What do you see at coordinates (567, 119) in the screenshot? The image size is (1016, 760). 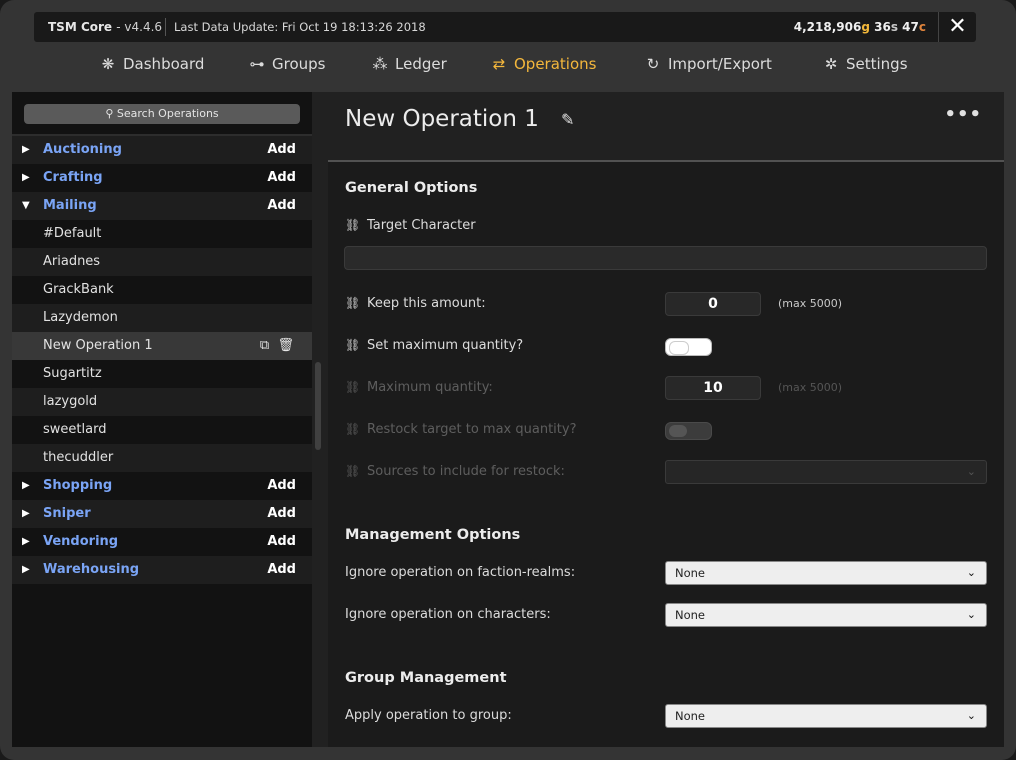 I see `rename-pencil-icon: ✎` at bounding box center [567, 119].